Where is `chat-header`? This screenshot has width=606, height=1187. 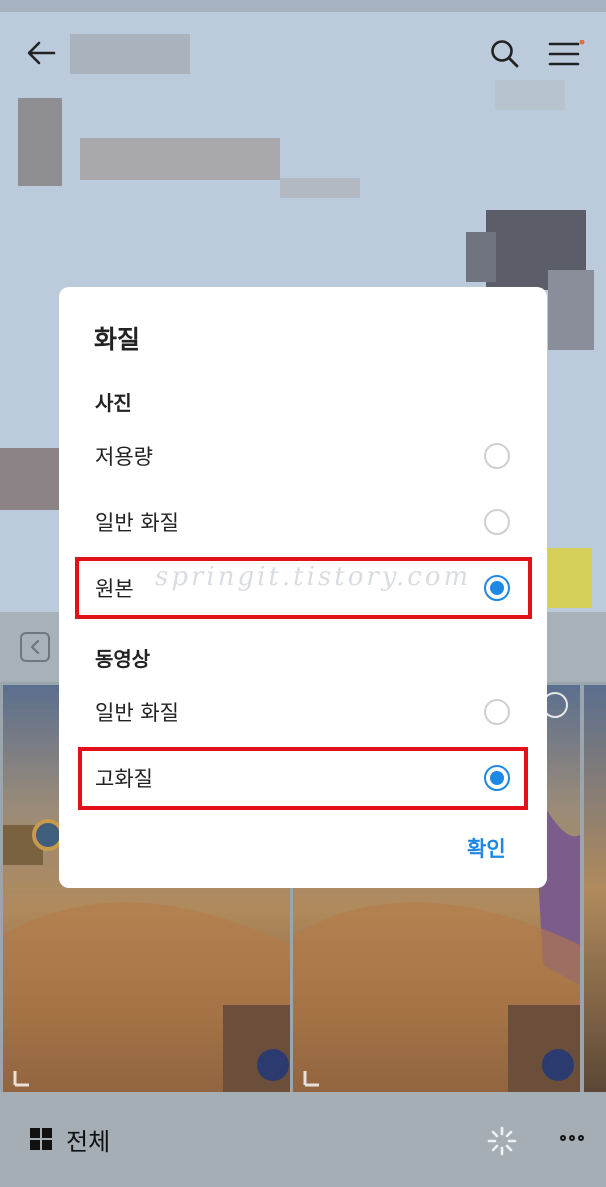
chat-header is located at coordinates (303, 54).